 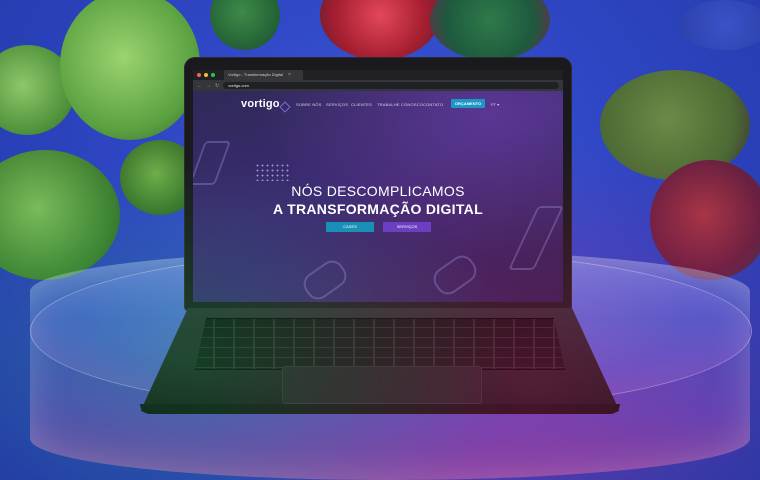 What do you see at coordinates (260, 104) in the screenshot?
I see `site-logo: vortigo` at bounding box center [260, 104].